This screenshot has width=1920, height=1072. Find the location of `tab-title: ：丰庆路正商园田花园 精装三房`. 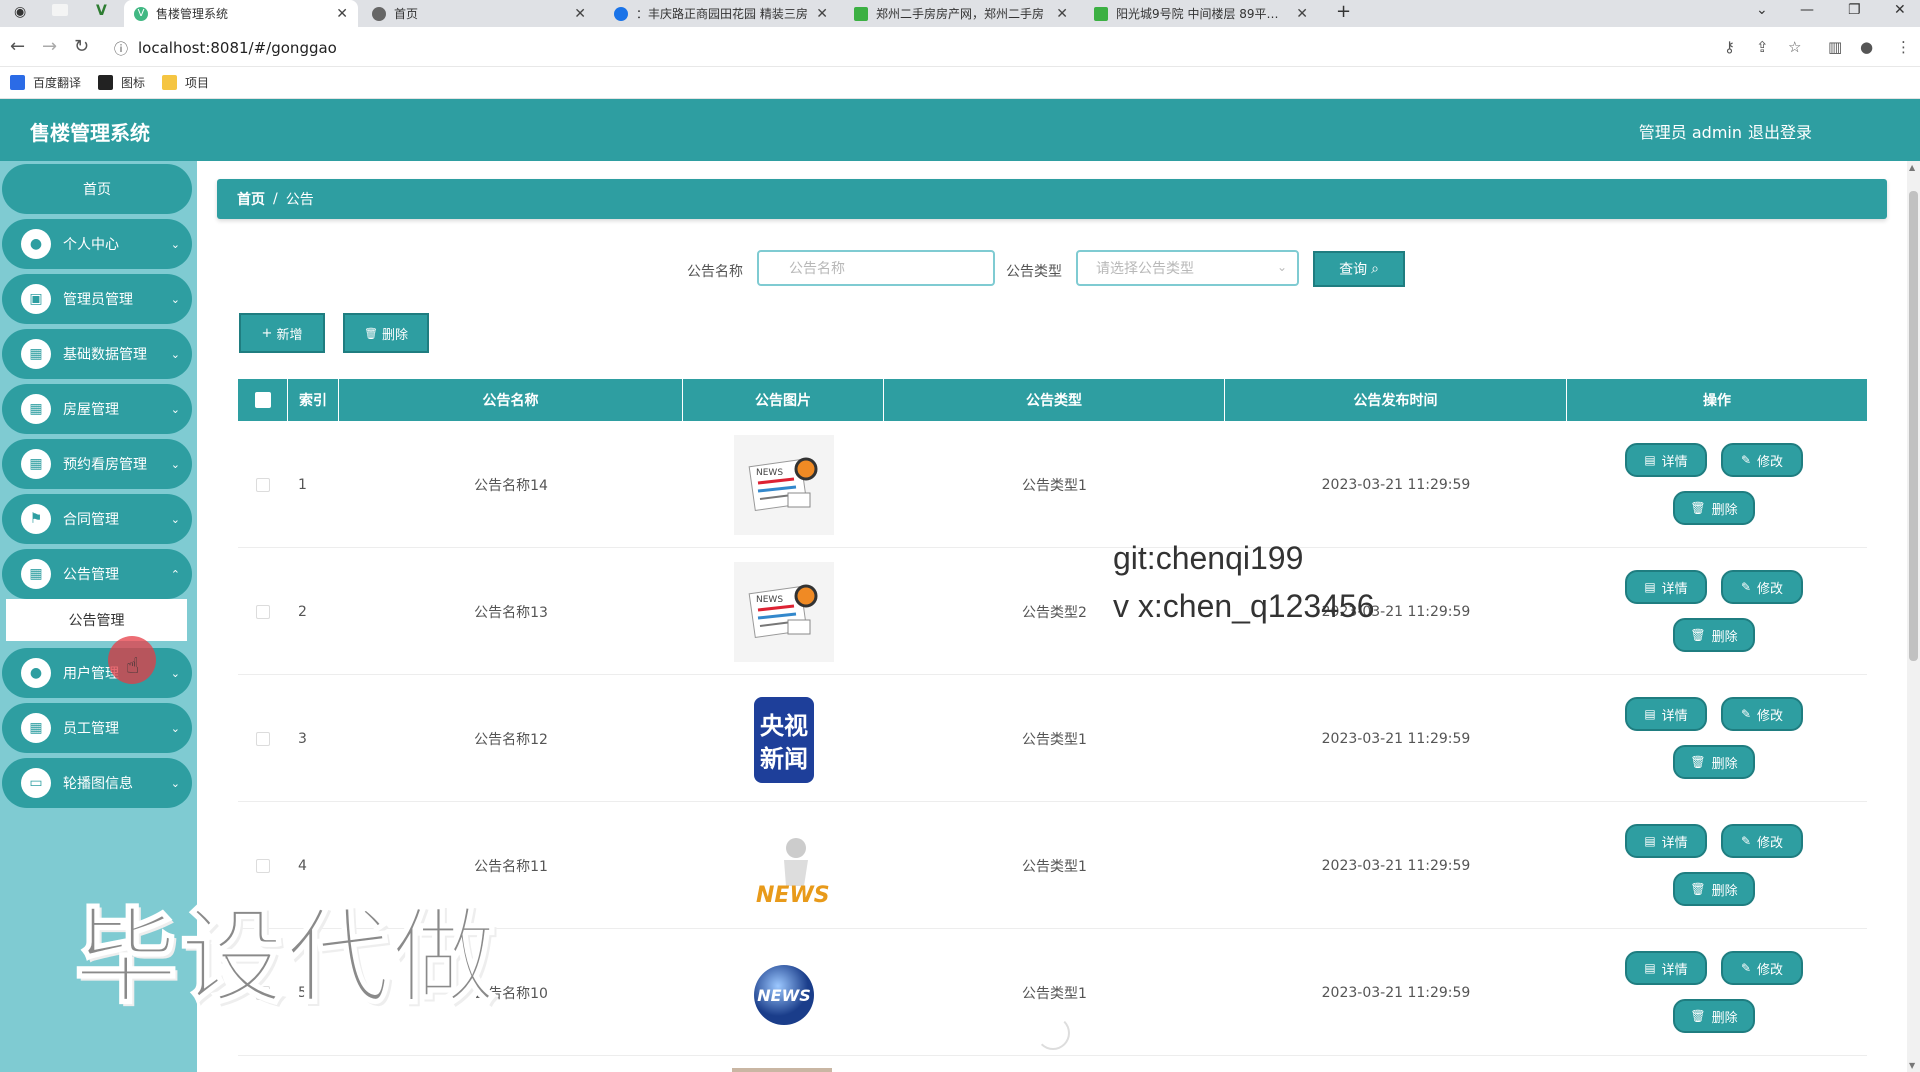

tab-title: ：丰庆路正商园田花园 精装三房 is located at coordinates (722, 14).